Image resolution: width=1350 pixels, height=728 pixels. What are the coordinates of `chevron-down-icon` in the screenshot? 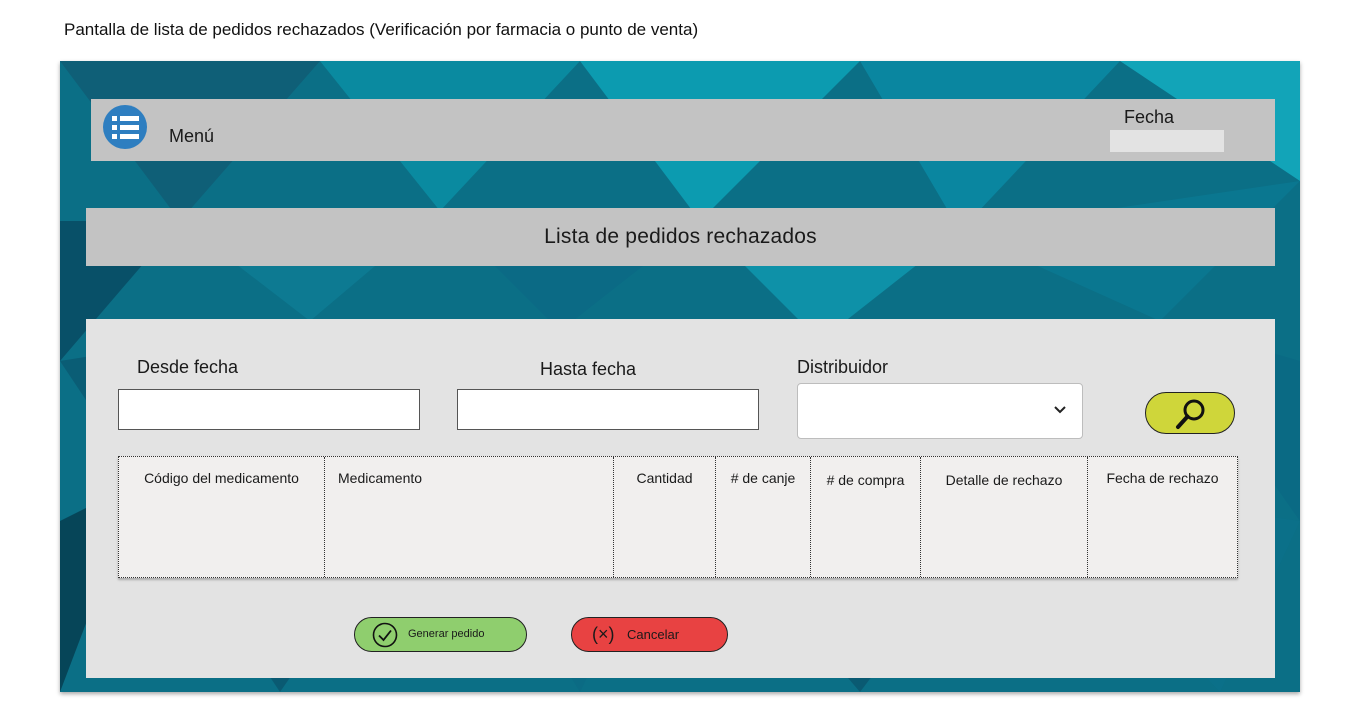 It's located at (1060, 410).